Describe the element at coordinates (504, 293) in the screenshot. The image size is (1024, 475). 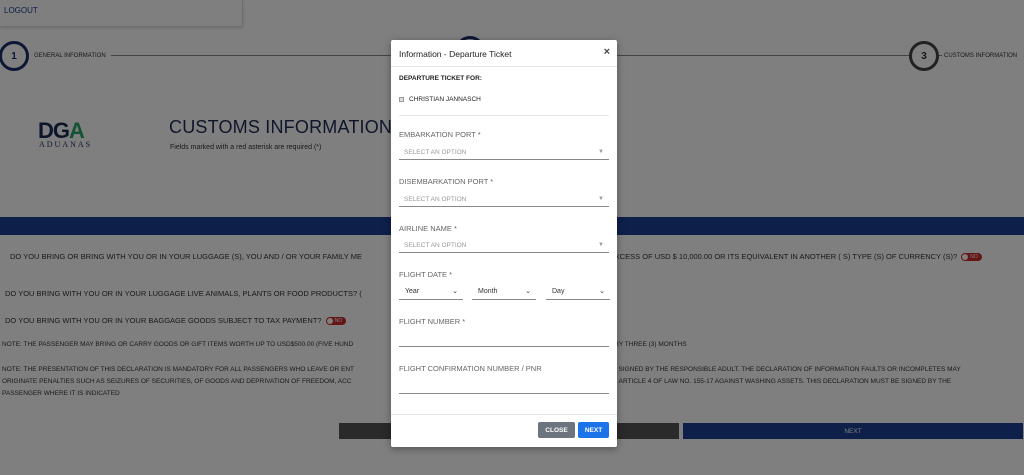
I see `flight-month-select: Month ⌄` at that location.